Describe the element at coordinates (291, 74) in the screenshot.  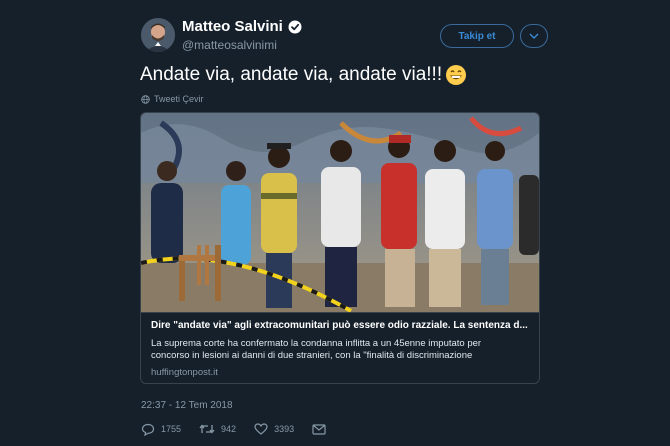
I see `tweet-text: Andate via, andate via, andate via!!!` at that location.